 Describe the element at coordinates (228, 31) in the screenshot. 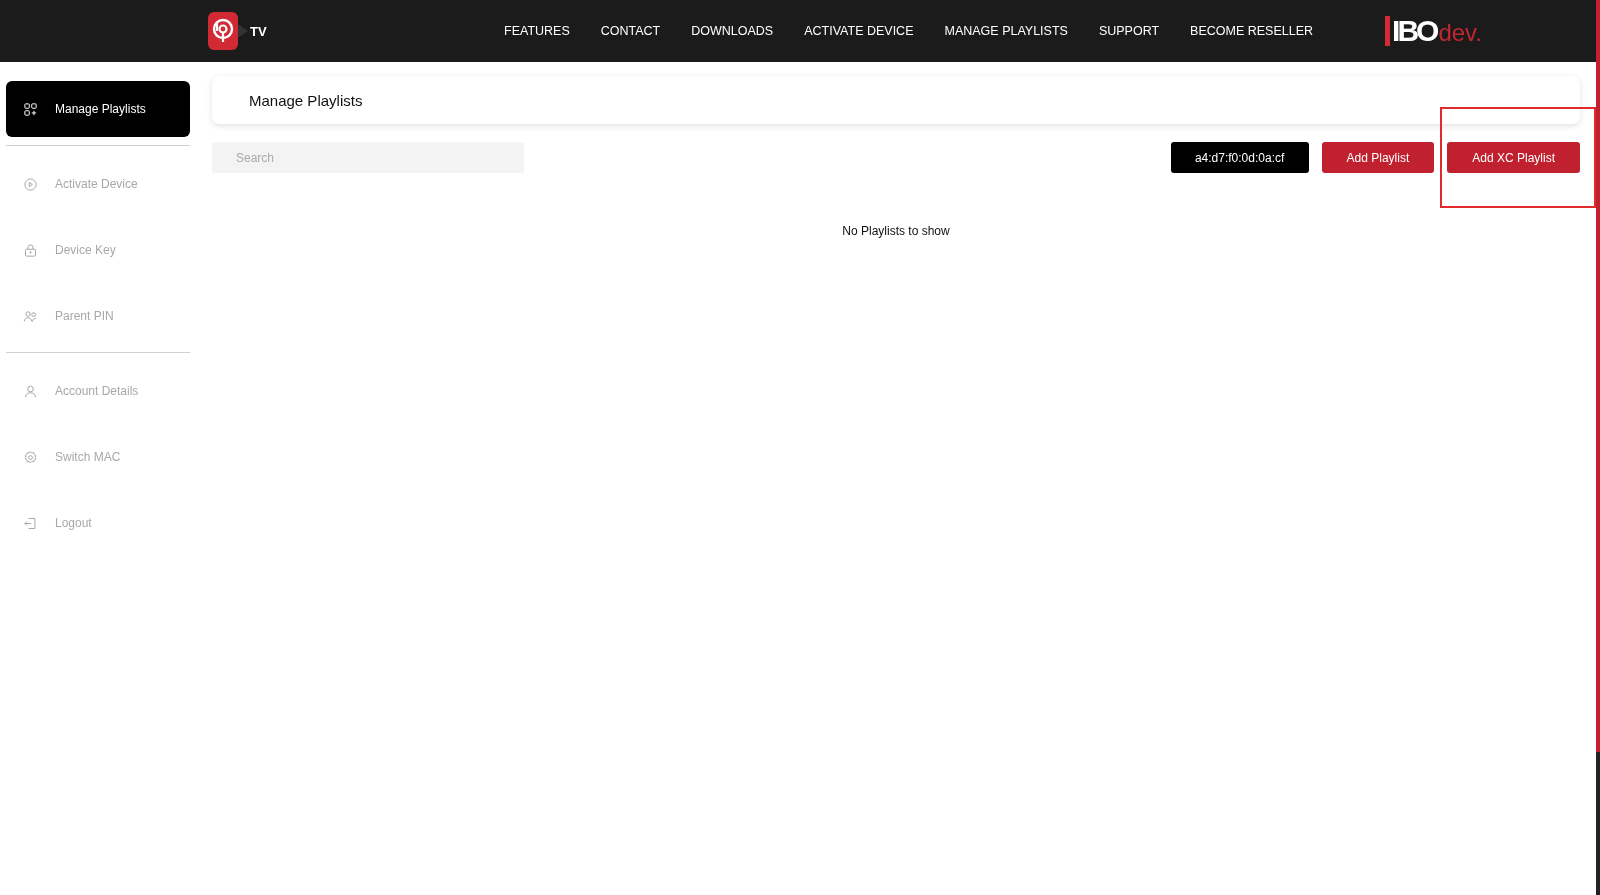

I see `logo-icon` at that location.